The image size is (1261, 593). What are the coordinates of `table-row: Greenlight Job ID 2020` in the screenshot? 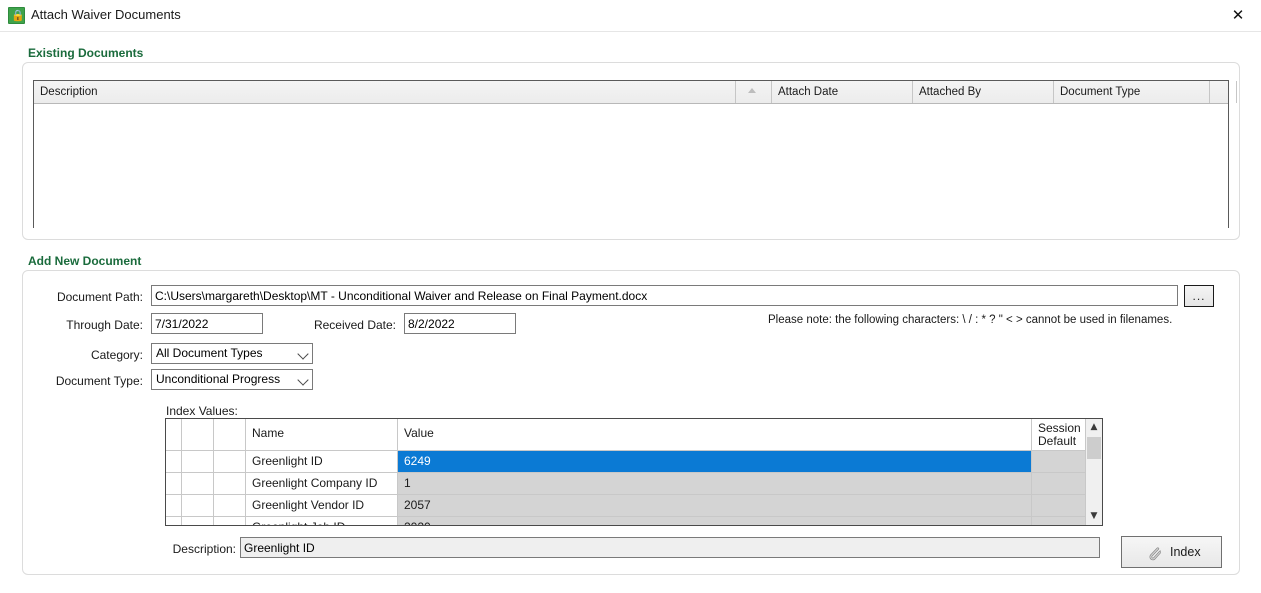 It's located at (634, 521).